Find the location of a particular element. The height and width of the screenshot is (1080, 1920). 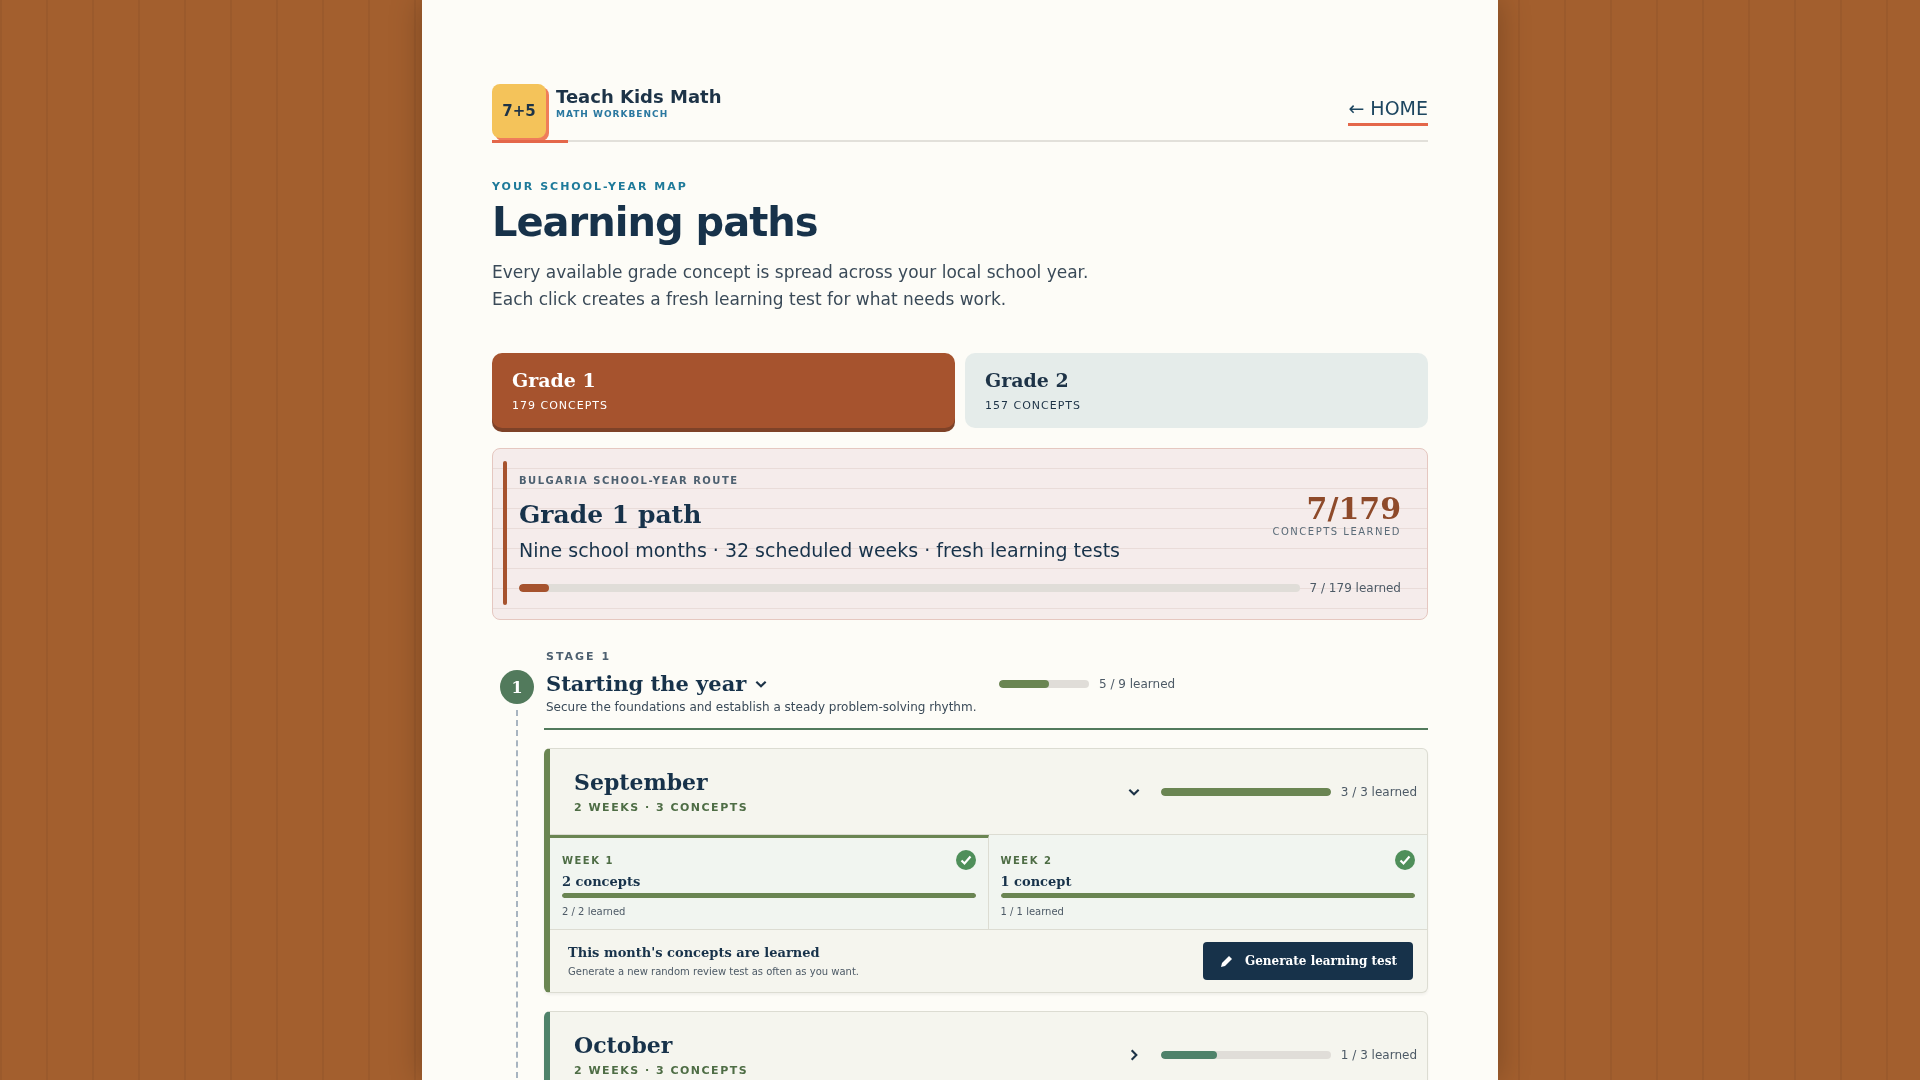

stage-label: STAGE 1 is located at coordinates (579, 656).